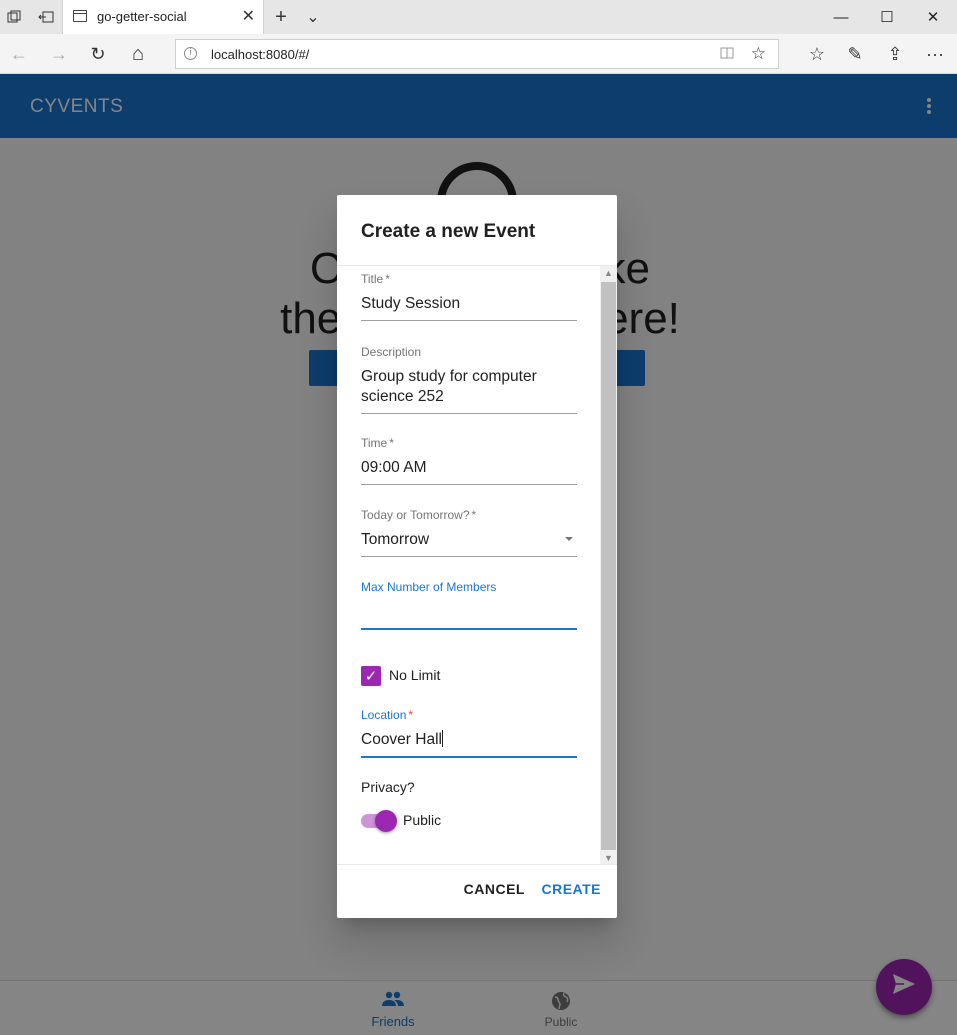 The width and height of the screenshot is (957, 1035). What do you see at coordinates (935, 54) in the screenshot?
I see `more-menu-icon: ···` at bounding box center [935, 54].